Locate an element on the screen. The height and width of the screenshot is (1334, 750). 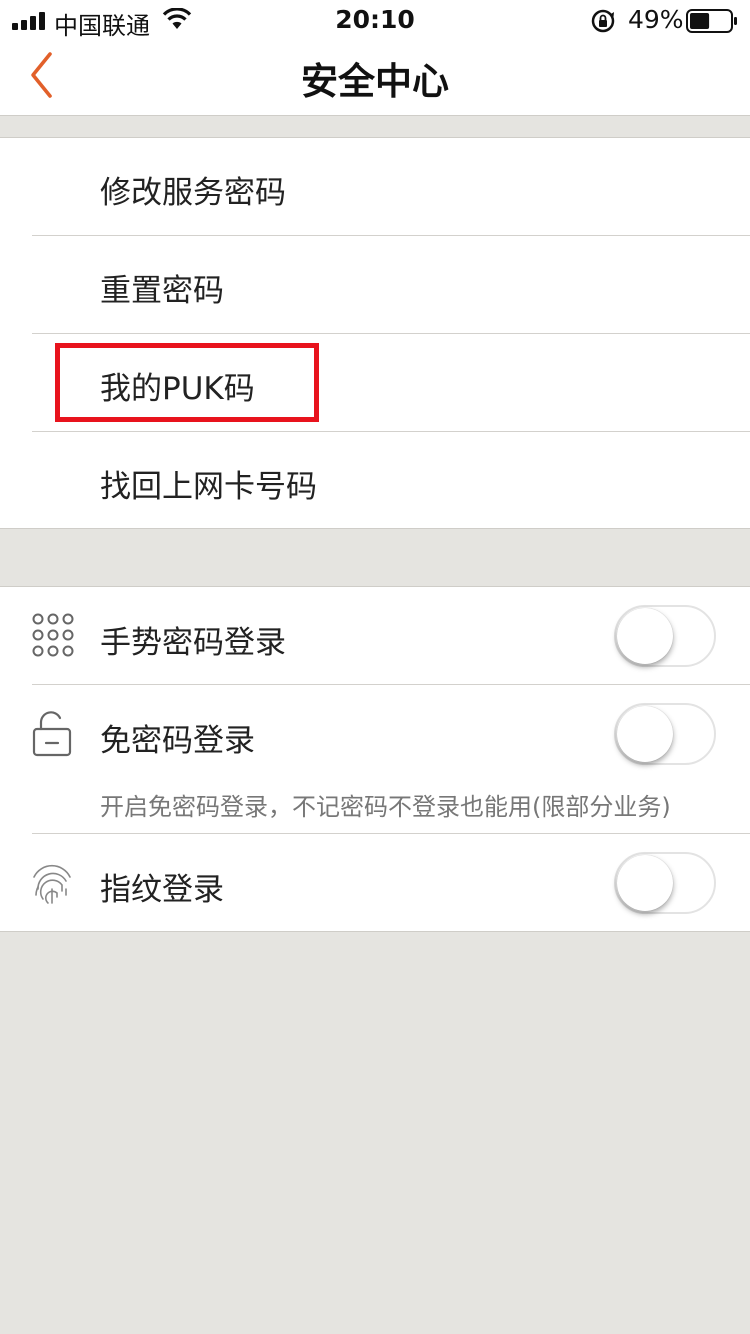
menu-item-label: 修改服务密码 is located at coordinates (193, 193).